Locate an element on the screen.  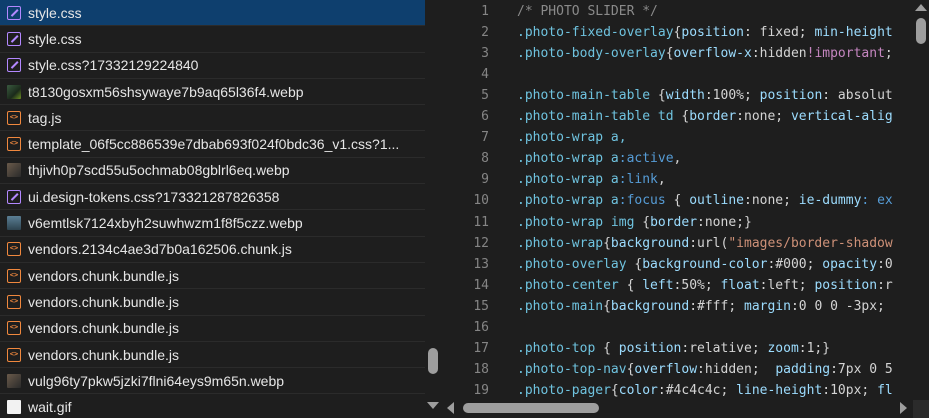
scroll-up-arrow-icon is located at coordinates (921, 7).